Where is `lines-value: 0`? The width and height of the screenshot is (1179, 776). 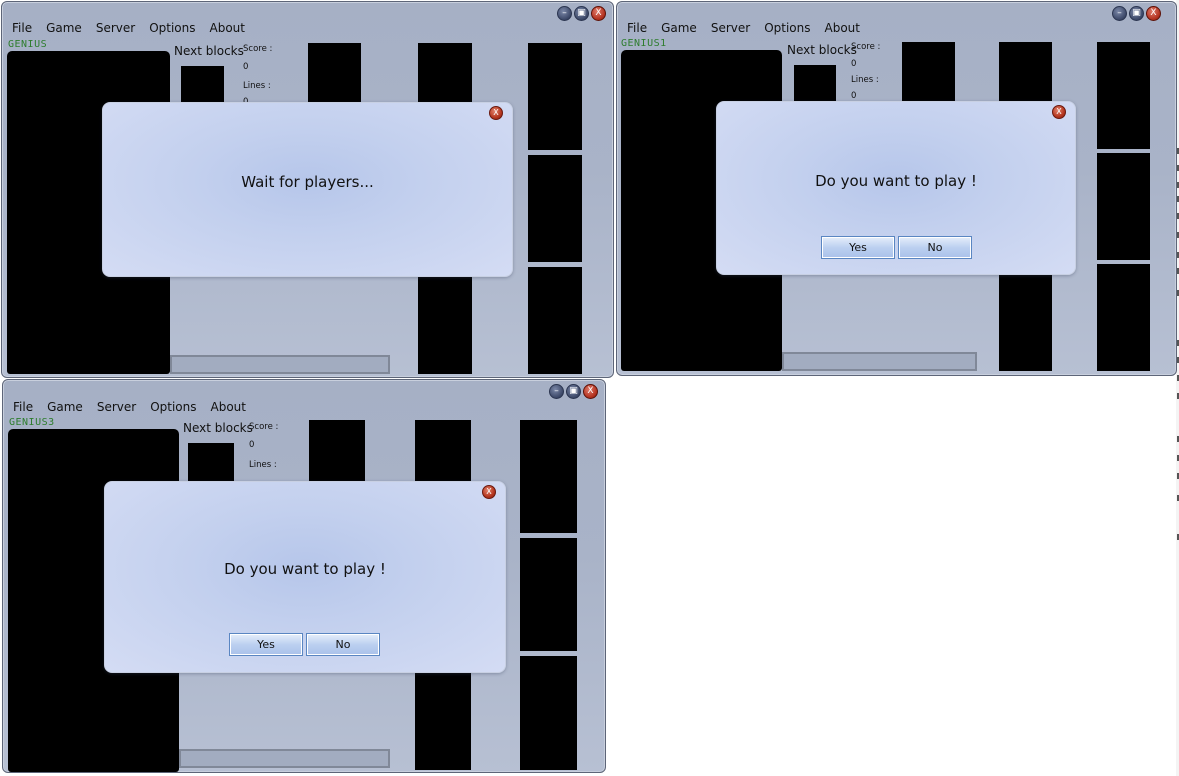
lines-value: 0 is located at coordinates (854, 96).